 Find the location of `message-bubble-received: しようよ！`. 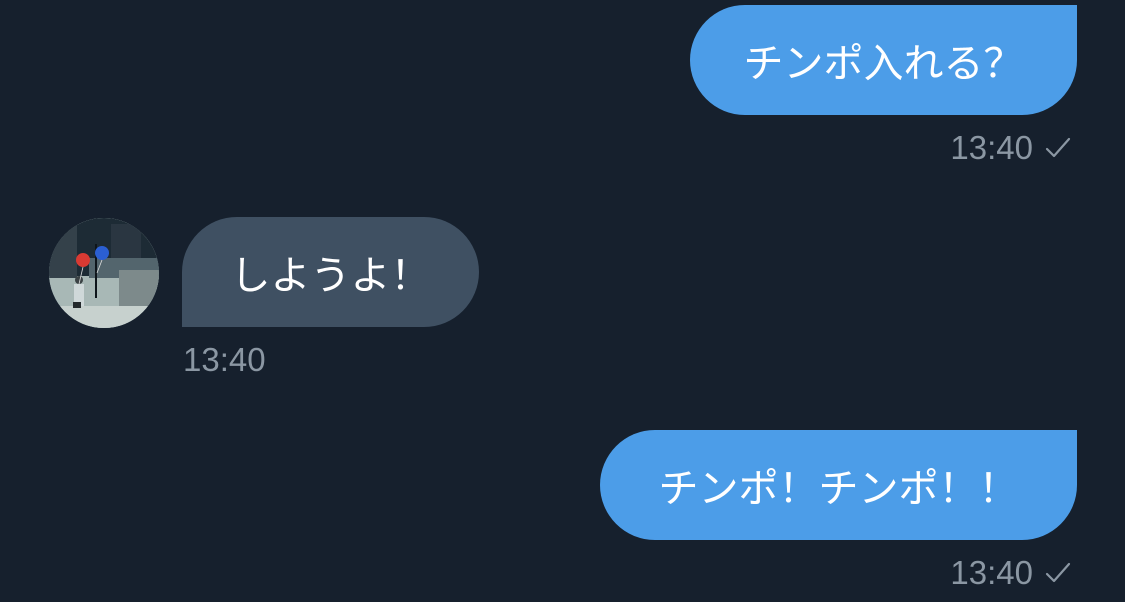

message-bubble-received: しようよ！ is located at coordinates (330, 272).